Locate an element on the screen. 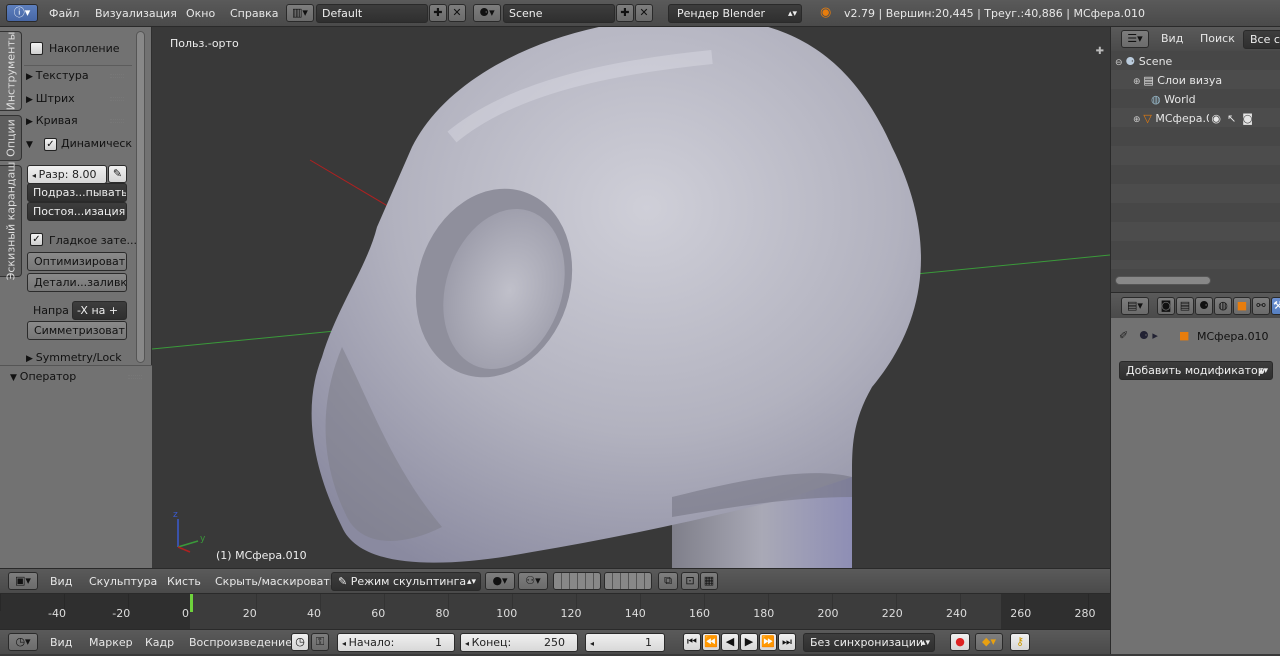 Image resolution: width=1280 pixels, height=656 pixels. menu-file: Файл is located at coordinates (64, 13).